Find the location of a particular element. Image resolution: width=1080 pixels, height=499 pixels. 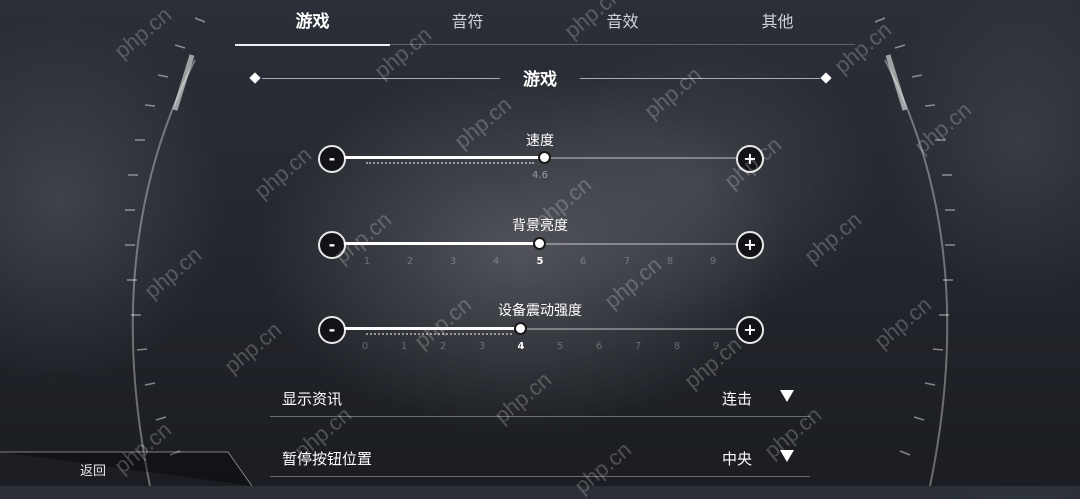

tab-bar: 游戏 音符 音效 其他 is located at coordinates (545, 23).